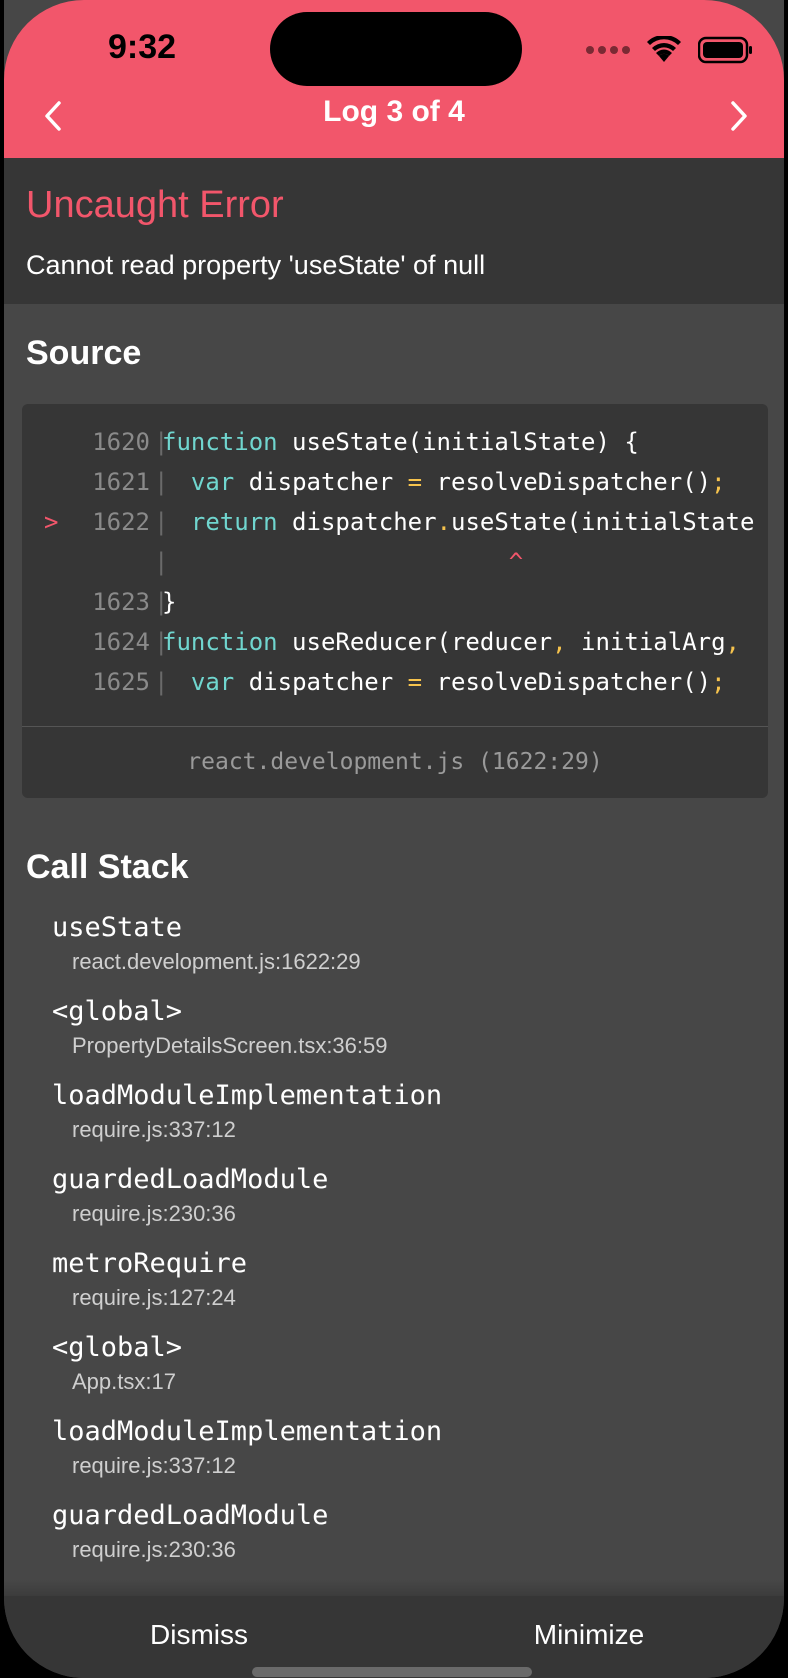  Describe the element at coordinates (516, 562) in the screenshot. I see `code-text: ^` at that location.